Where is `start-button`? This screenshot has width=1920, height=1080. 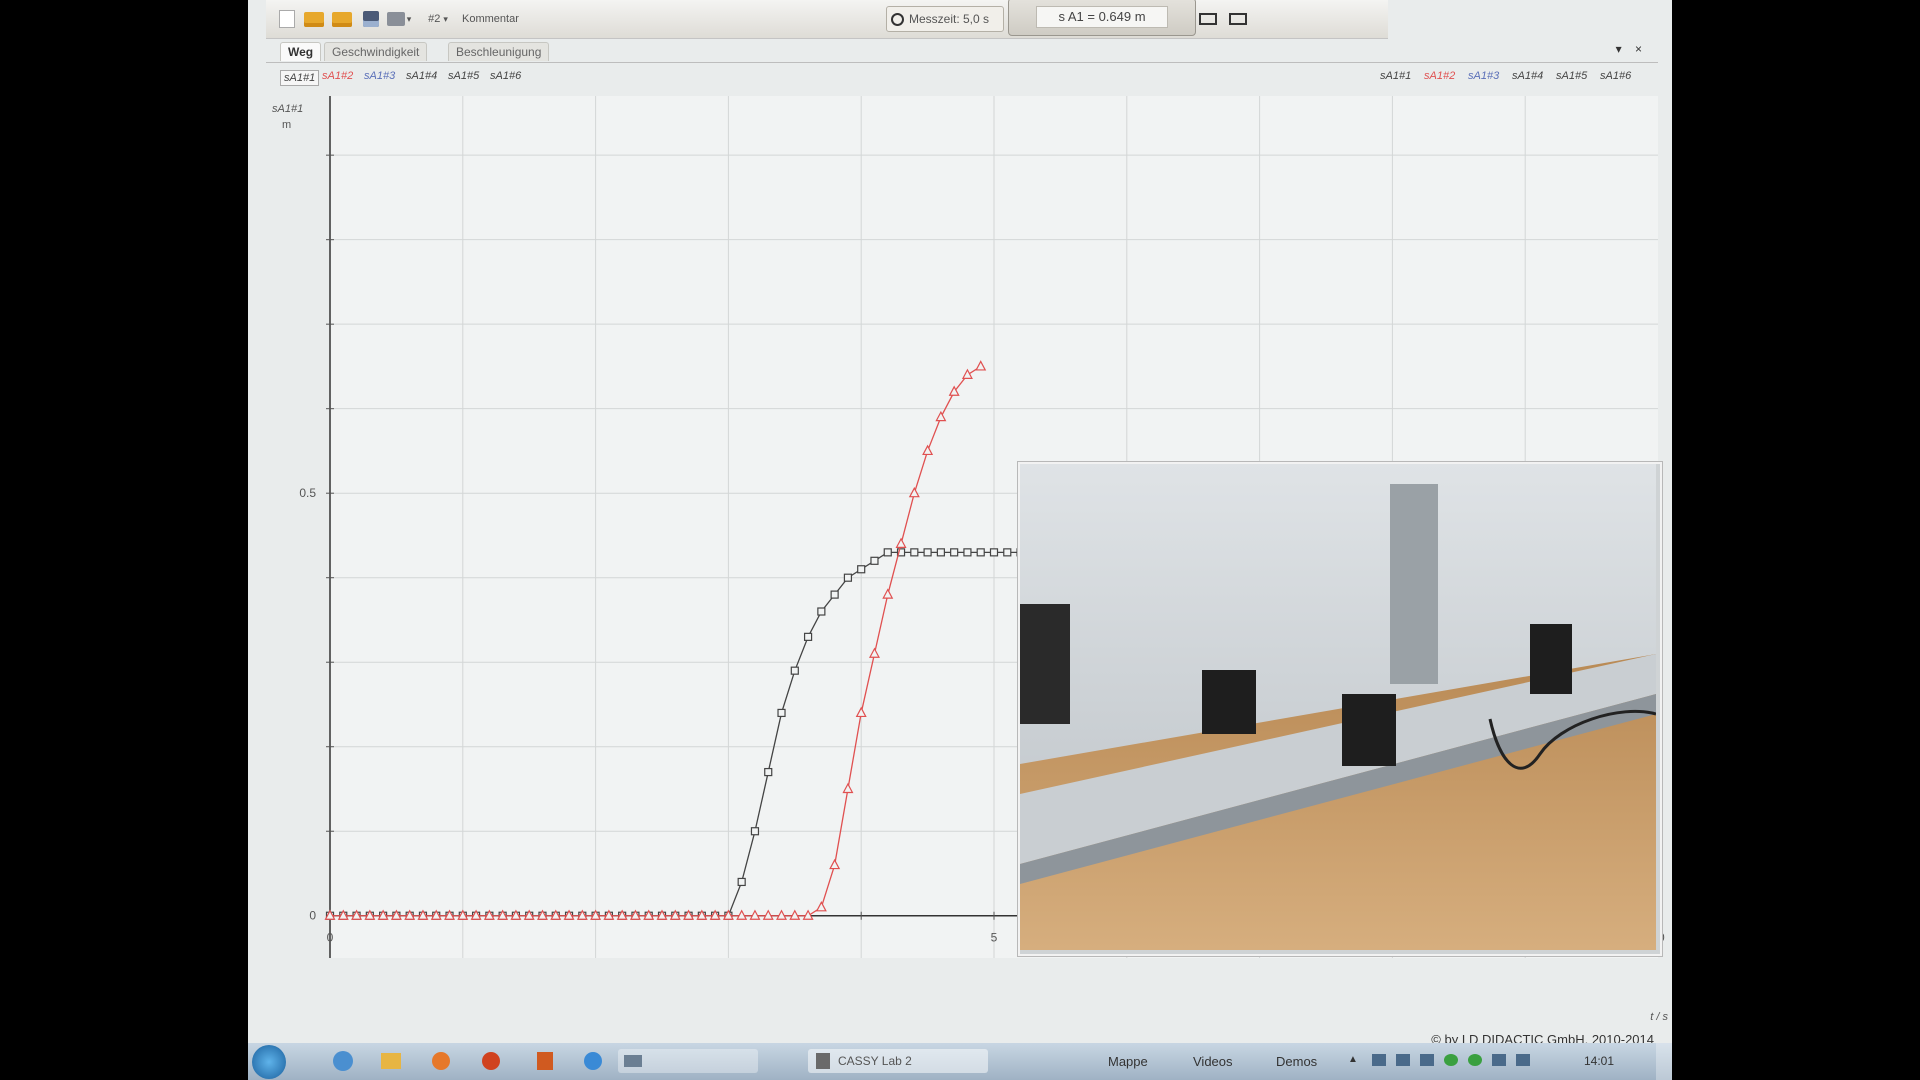 start-button is located at coordinates (269, 1062).